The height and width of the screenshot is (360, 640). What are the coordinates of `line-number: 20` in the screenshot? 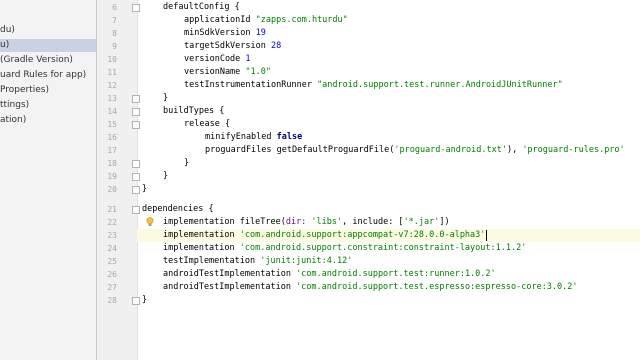 It's located at (112, 189).